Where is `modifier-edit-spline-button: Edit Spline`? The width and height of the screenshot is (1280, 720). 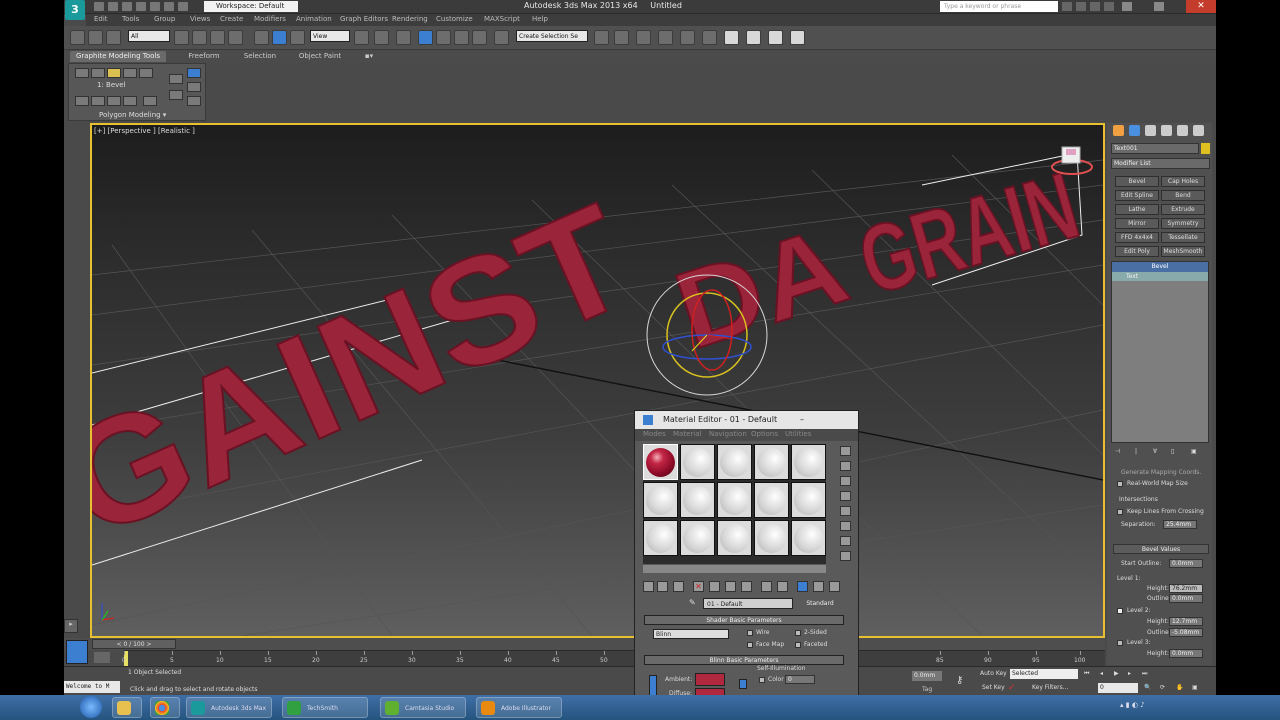 modifier-edit-spline-button: Edit Spline is located at coordinates (1137, 195).